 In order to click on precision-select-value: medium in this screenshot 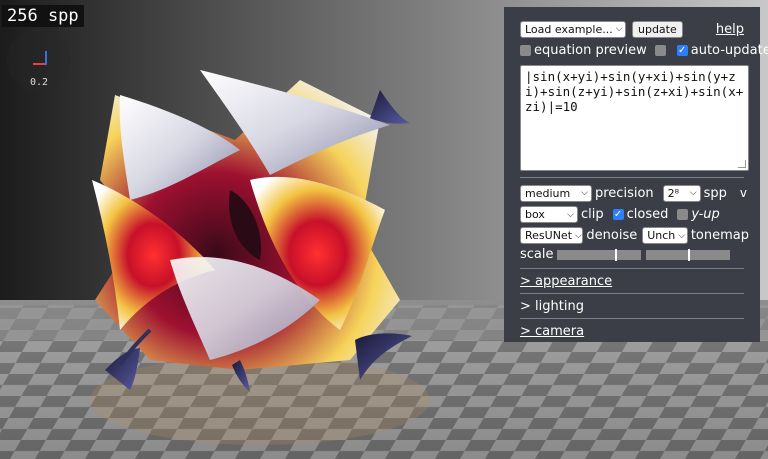, I will do `click(548, 193)`.